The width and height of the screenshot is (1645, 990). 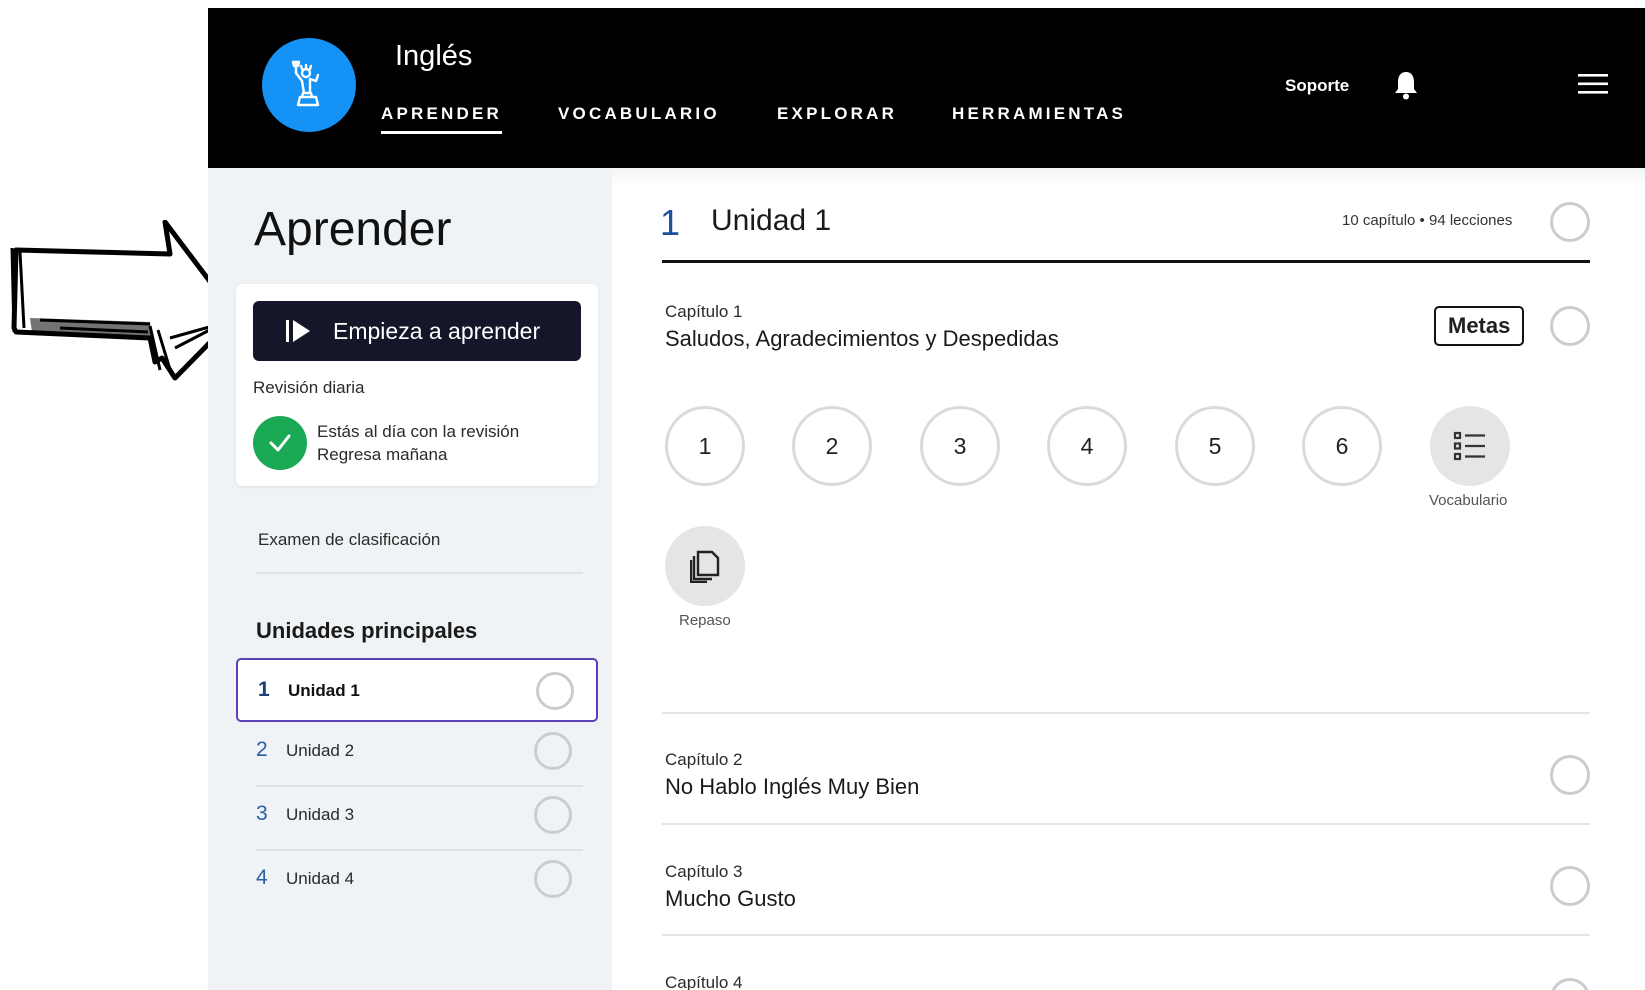 What do you see at coordinates (417, 752) in the screenshot?
I see `sidebar-item-unidad-2: 2 Unidad 2` at bounding box center [417, 752].